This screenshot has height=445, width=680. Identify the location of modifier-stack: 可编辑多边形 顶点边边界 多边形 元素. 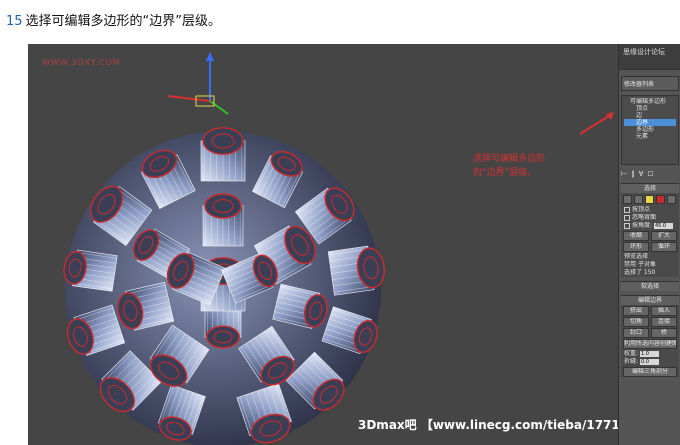
(650, 130).